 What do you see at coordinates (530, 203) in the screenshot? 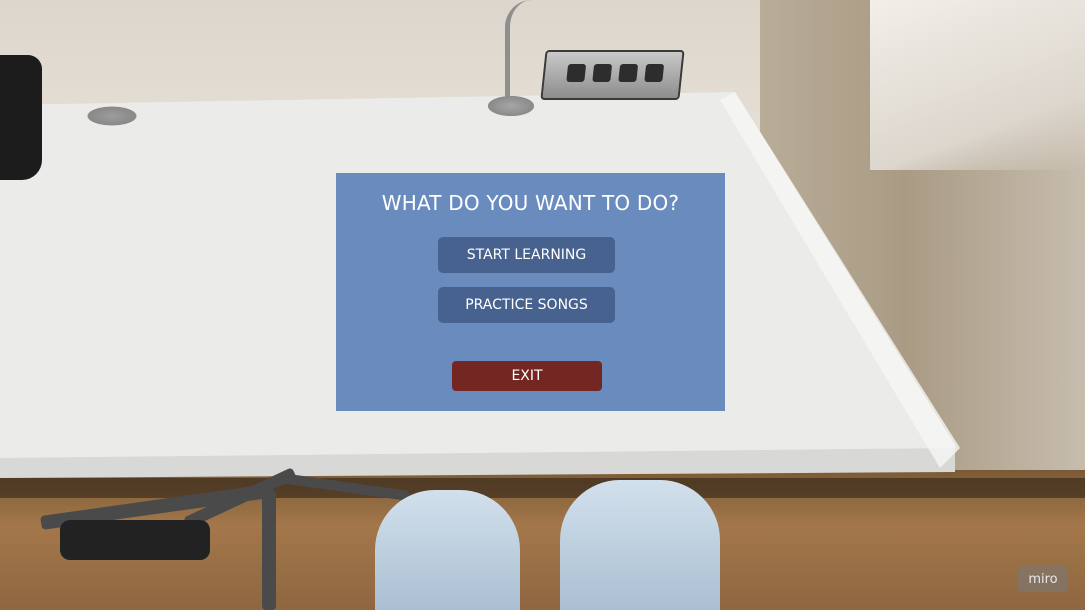
I see `menu-title: WHAT DO YOU WANT TO DO?` at bounding box center [530, 203].